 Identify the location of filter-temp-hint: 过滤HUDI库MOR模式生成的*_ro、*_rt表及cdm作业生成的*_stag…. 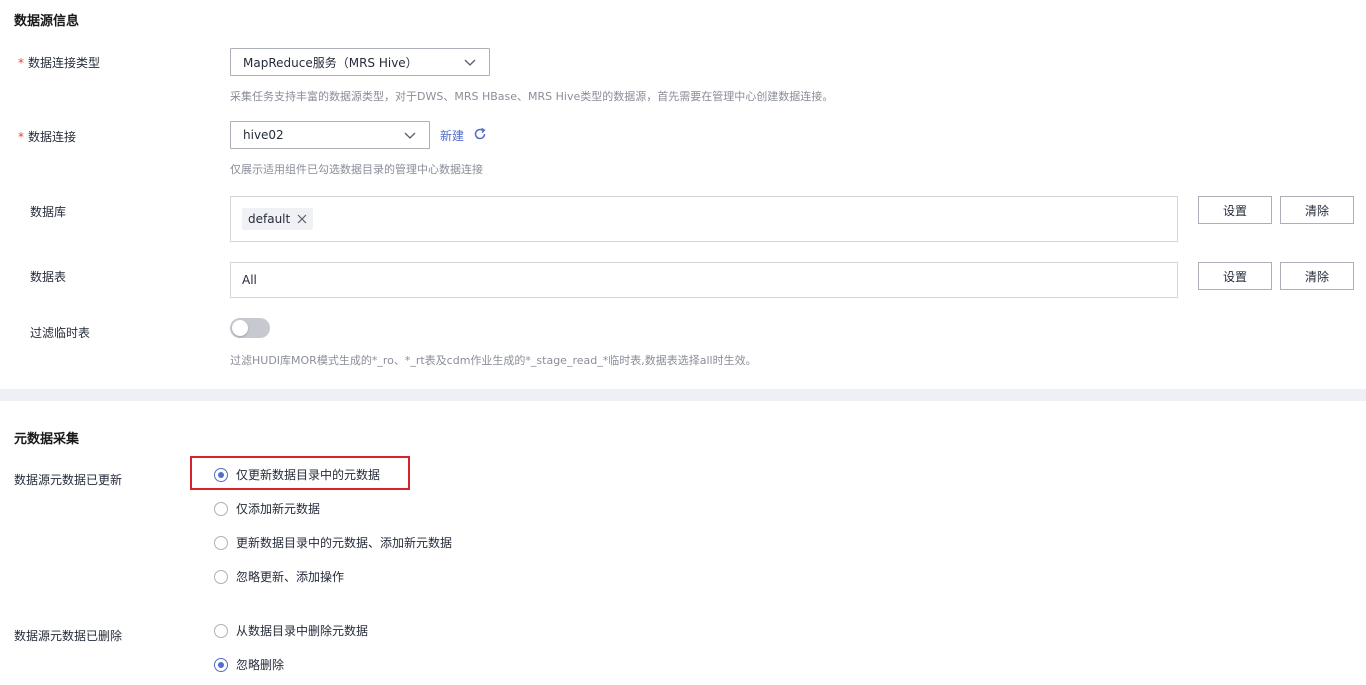
(493, 360).